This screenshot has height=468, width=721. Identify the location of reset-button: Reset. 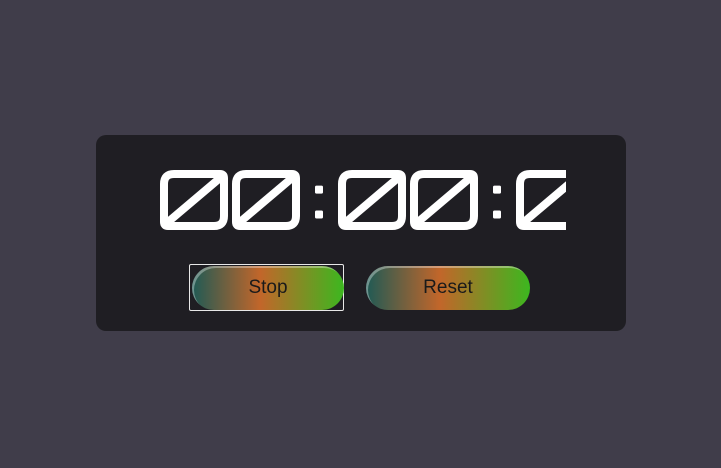
(448, 288).